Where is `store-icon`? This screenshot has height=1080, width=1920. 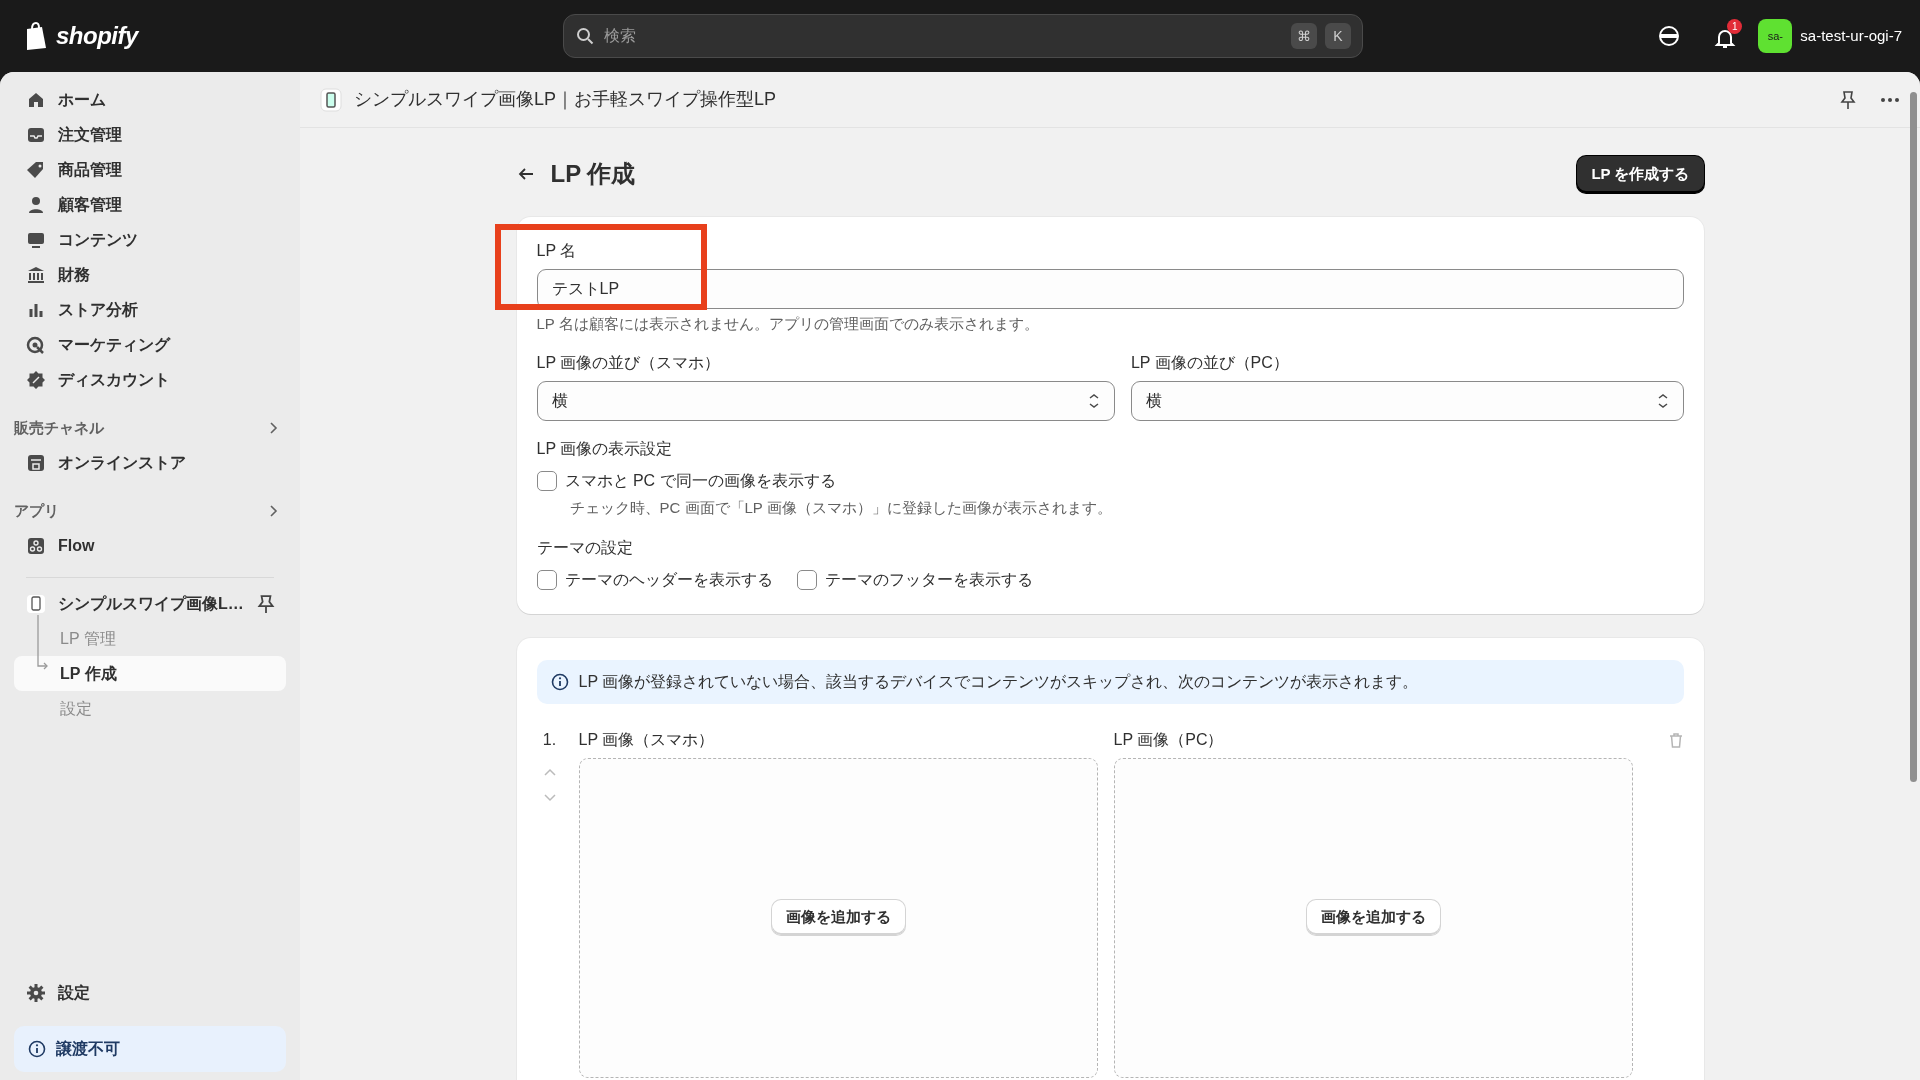 store-icon is located at coordinates (36, 462).